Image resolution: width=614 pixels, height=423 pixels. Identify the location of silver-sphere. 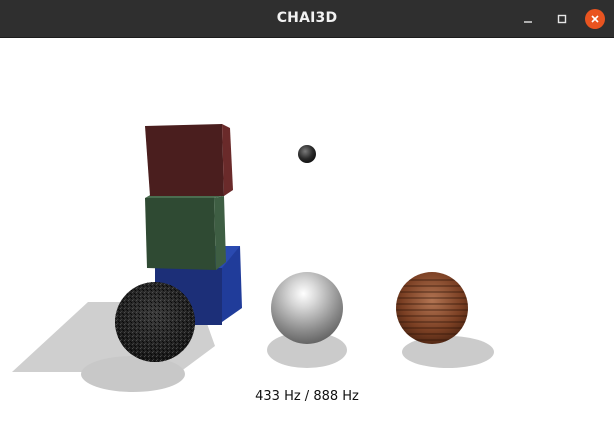
(307, 308).